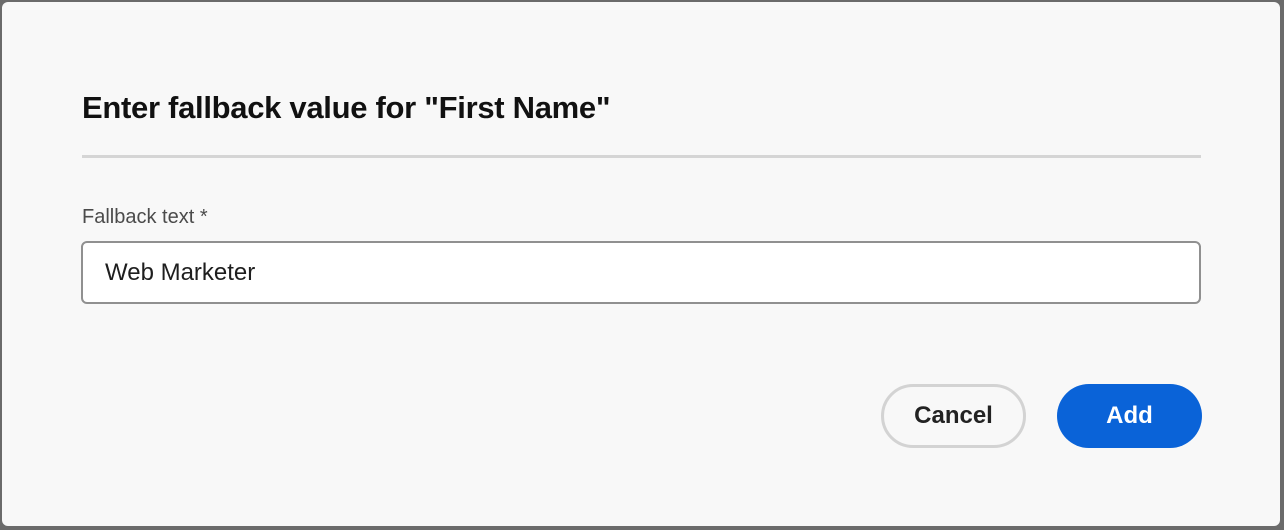 The image size is (1284, 530). I want to click on fallback-text-input, so click(641, 272).